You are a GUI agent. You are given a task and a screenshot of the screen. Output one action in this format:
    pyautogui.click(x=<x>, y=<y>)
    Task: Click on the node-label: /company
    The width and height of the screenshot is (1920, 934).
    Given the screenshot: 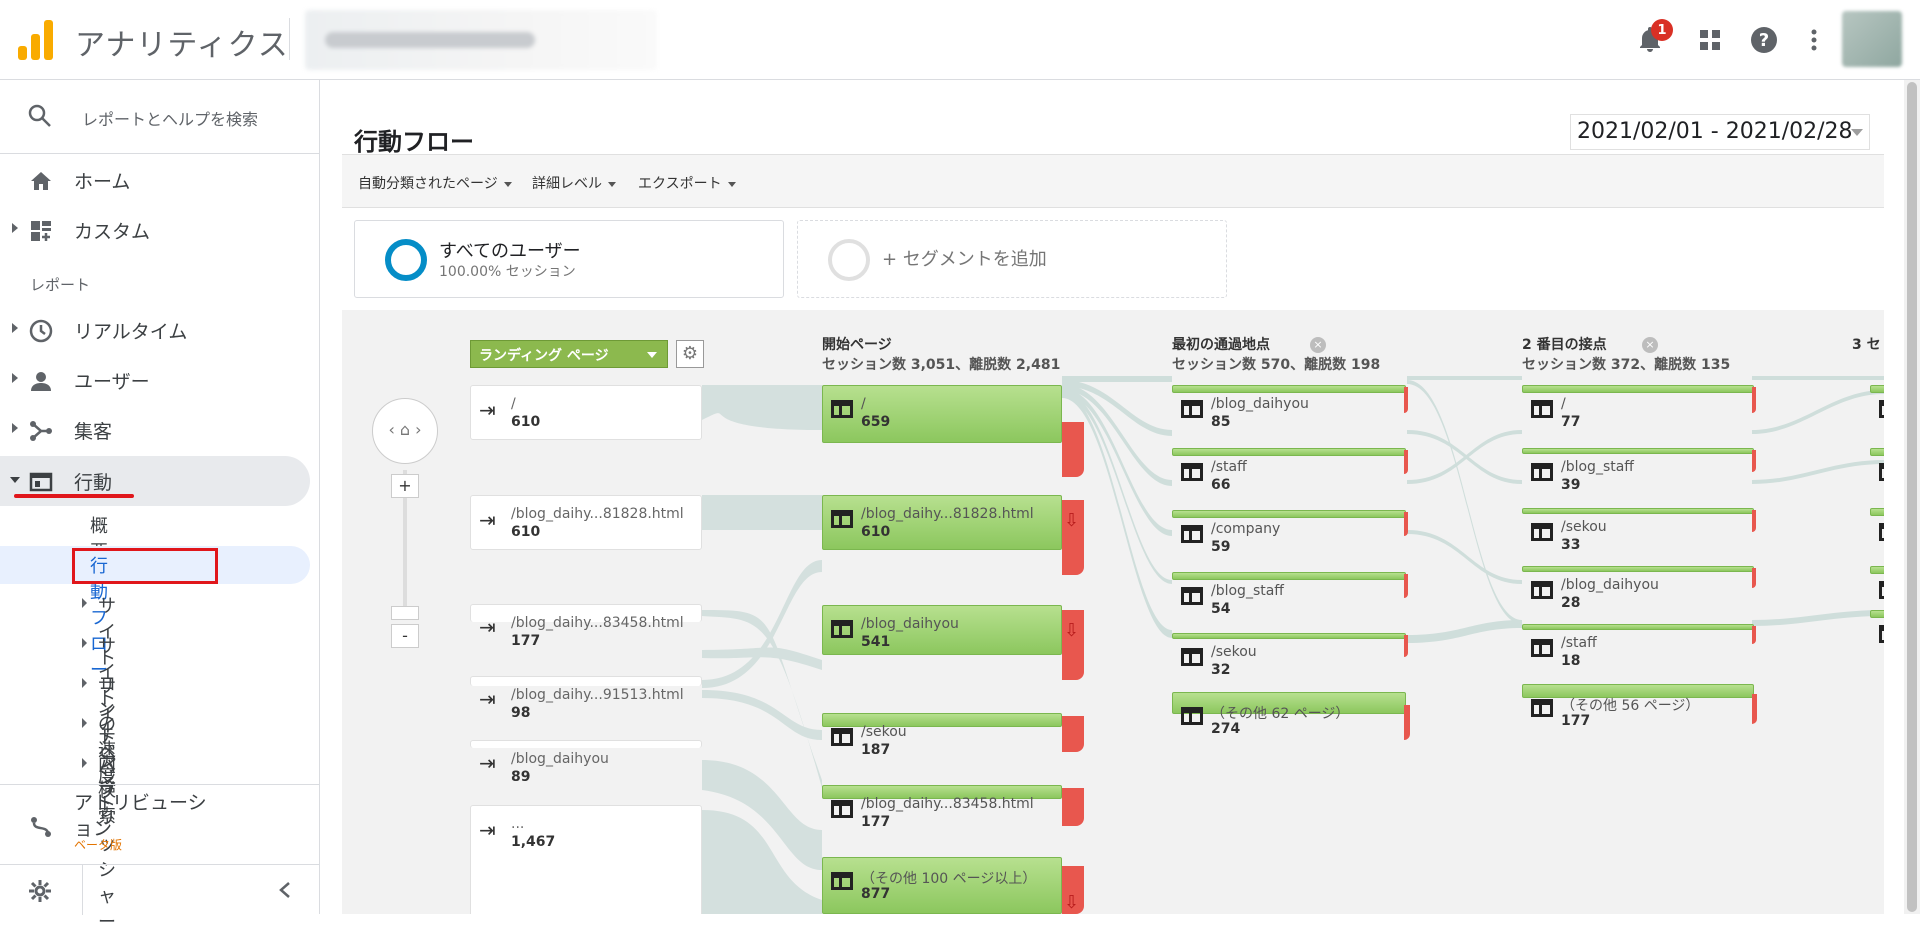 What is the action you would take?
    pyautogui.click(x=1246, y=529)
    